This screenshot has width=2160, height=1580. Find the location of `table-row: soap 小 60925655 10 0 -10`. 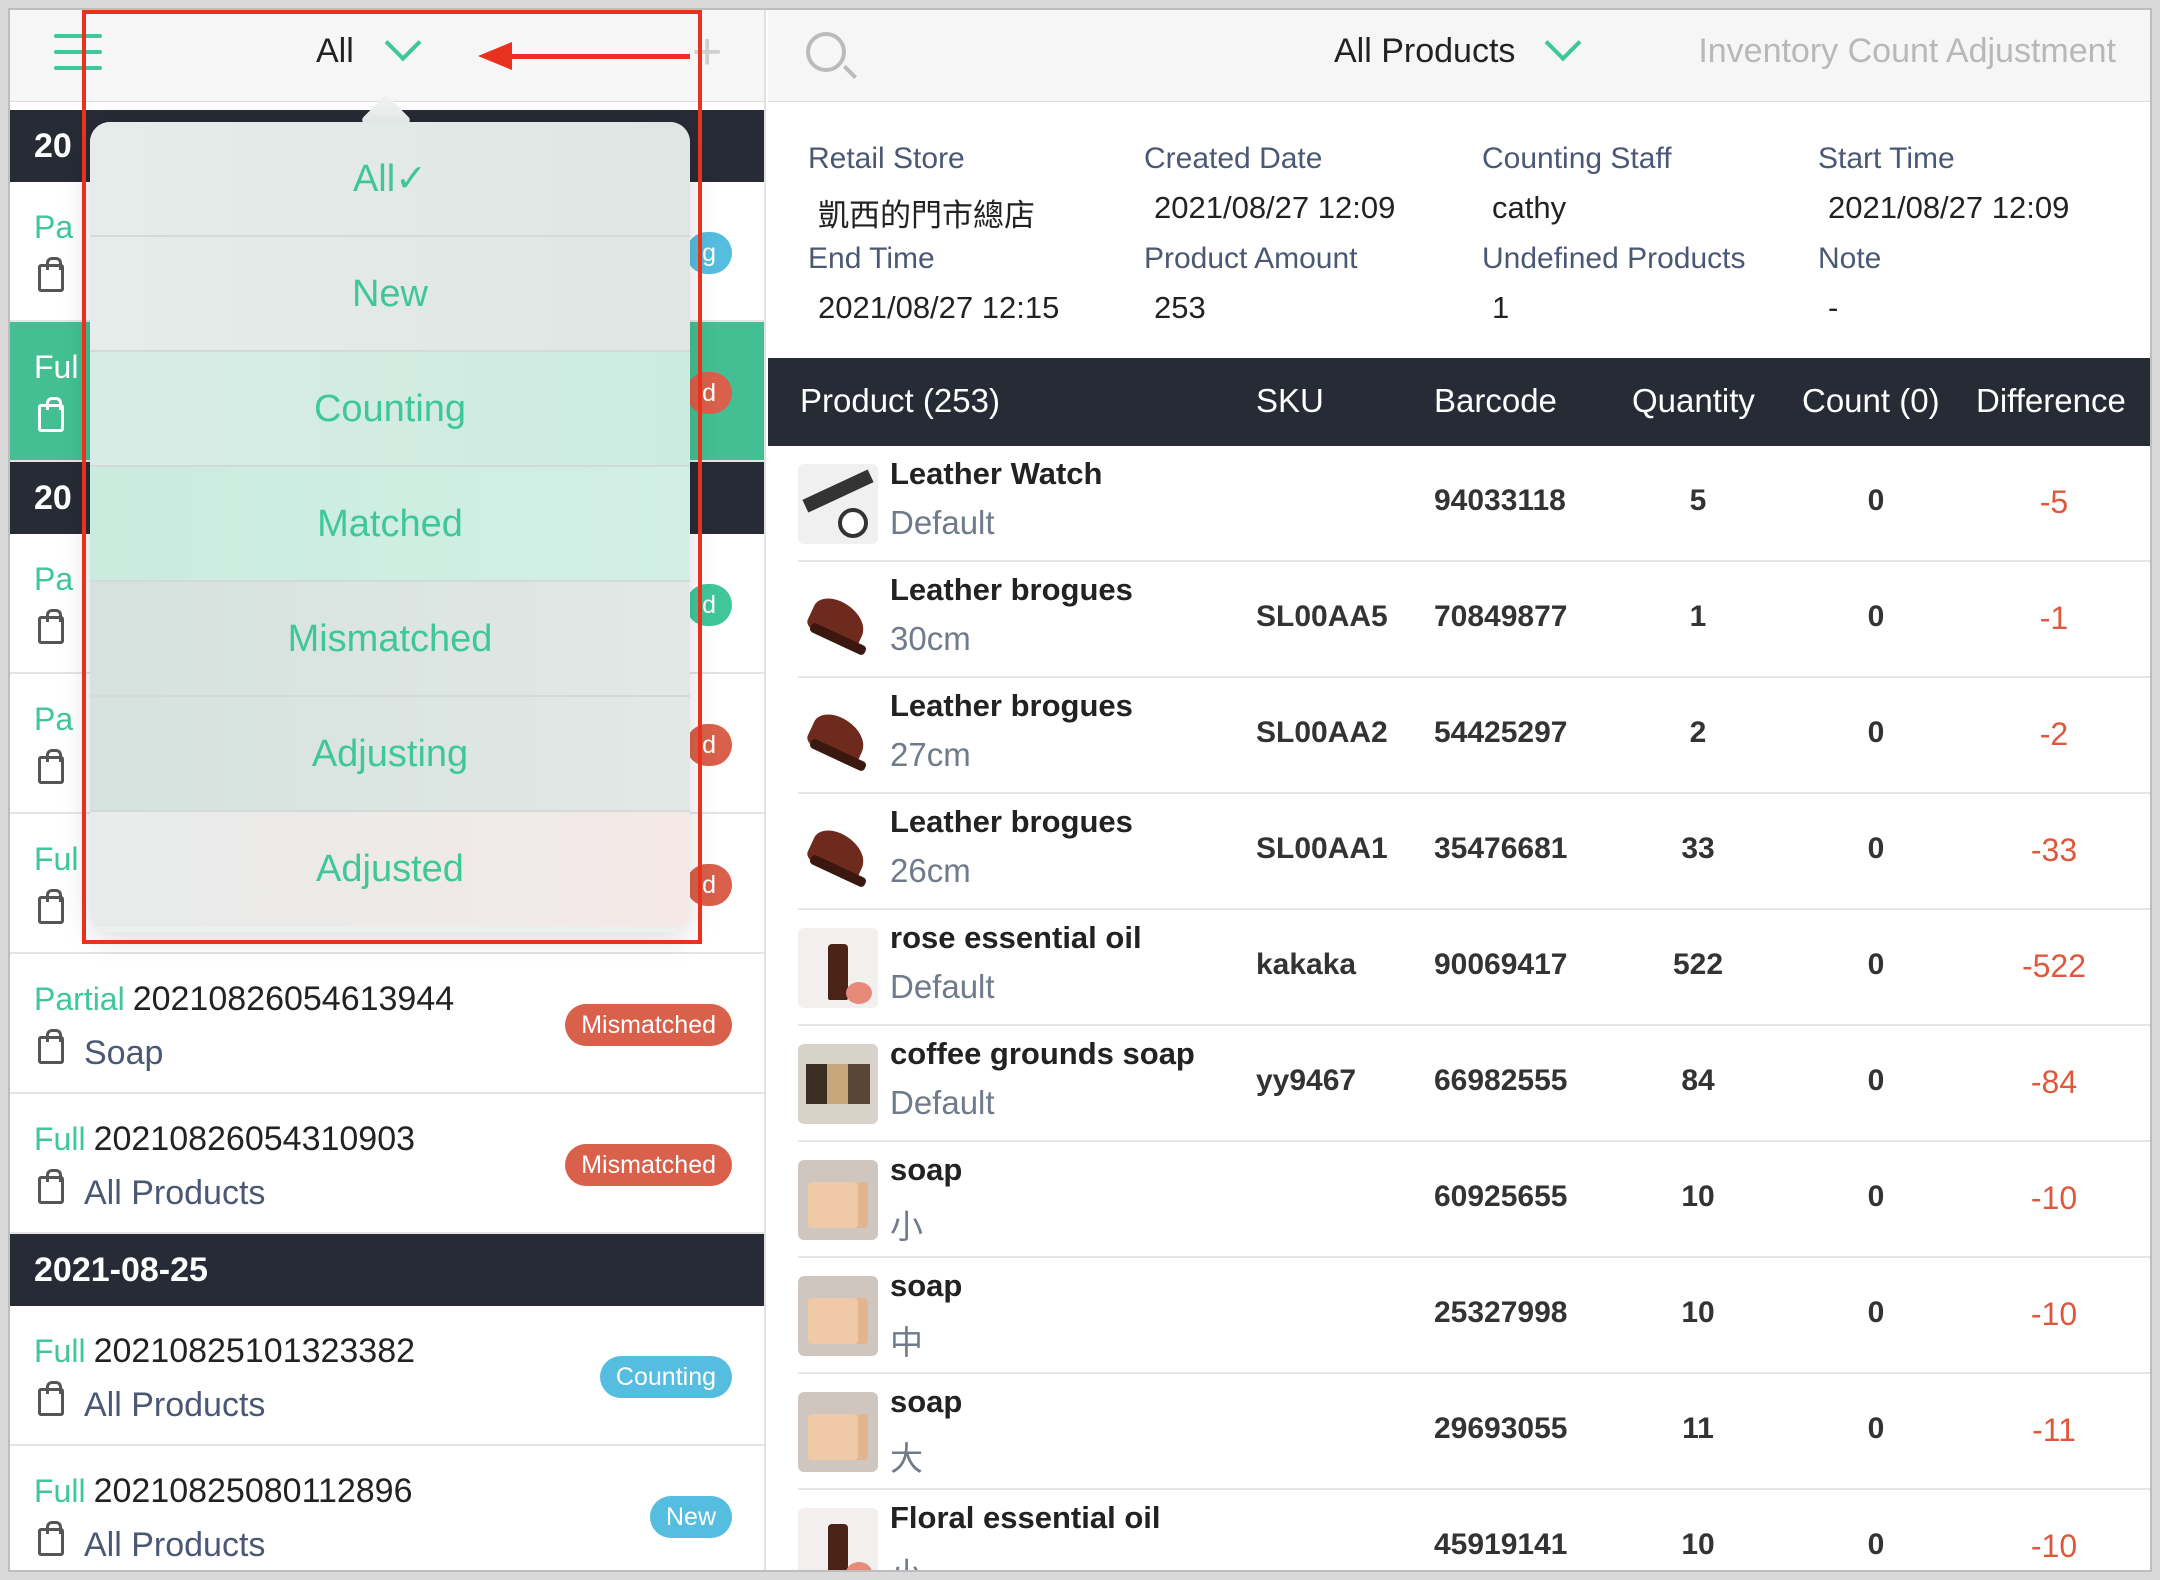

table-row: soap 小 60925655 10 0 -10 is located at coordinates (1474, 1200).